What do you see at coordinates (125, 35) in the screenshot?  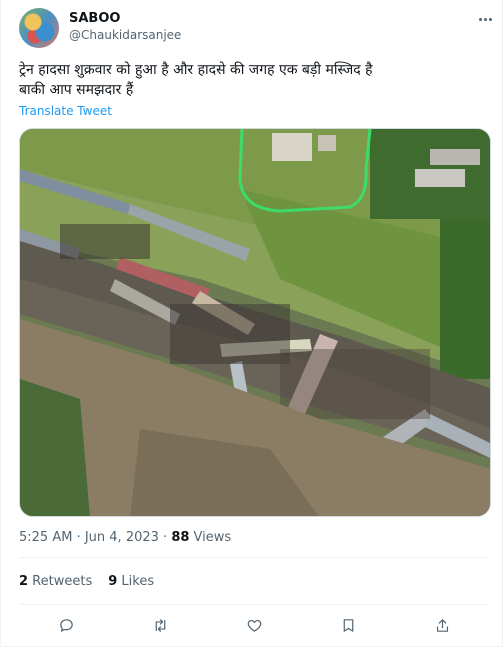 I see `author-handle: @Chaukidarsanjee` at bounding box center [125, 35].